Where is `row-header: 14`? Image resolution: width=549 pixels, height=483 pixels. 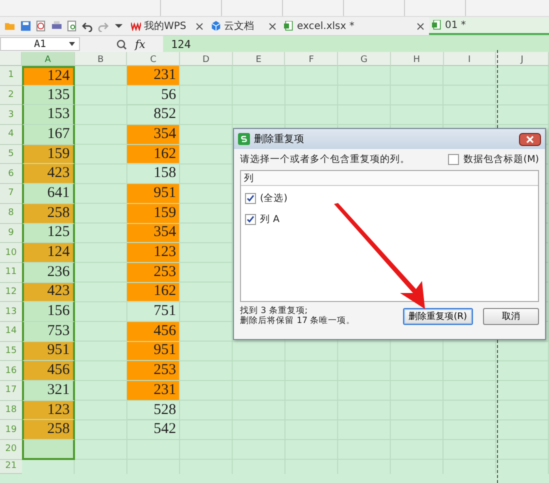
row-header: 14 is located at coordinates (11, 332).